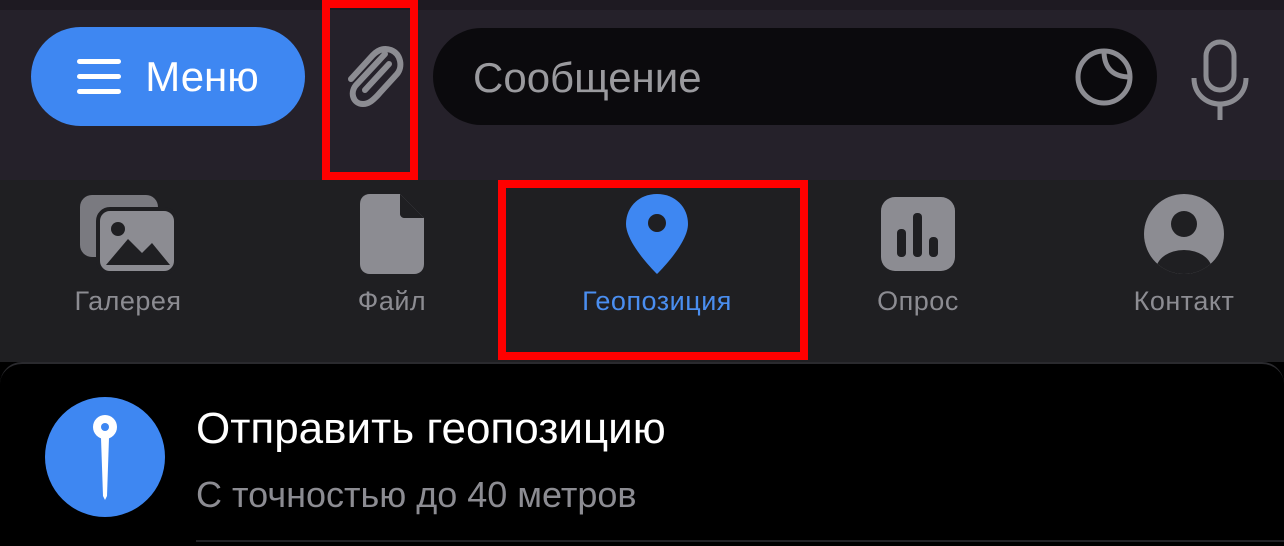 The height and width of the screenshot is (546, 1284). What do you see at coordinates (1220, 81) in the screenshot?
I see `microphone-icon` at bounding box center [1220, 81].